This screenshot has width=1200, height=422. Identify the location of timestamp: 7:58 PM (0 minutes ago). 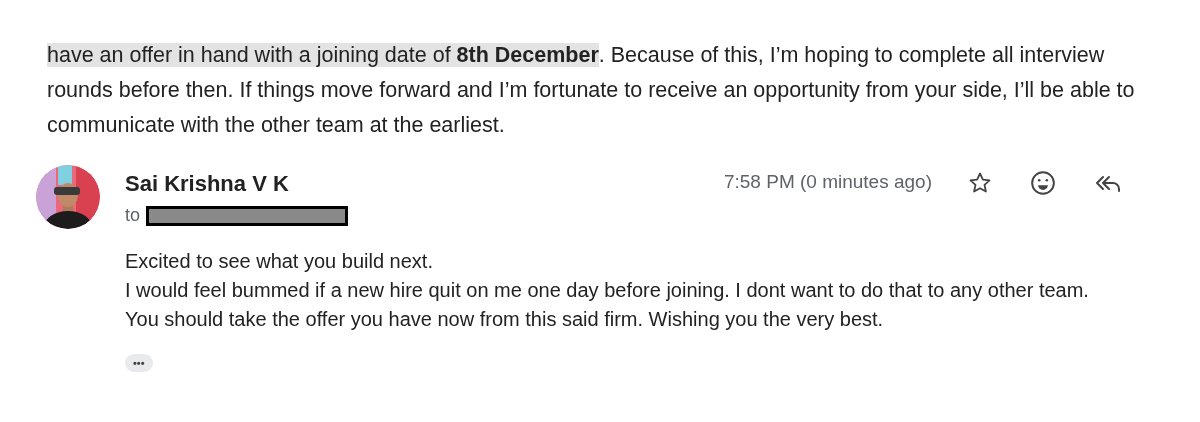
(827, 182).